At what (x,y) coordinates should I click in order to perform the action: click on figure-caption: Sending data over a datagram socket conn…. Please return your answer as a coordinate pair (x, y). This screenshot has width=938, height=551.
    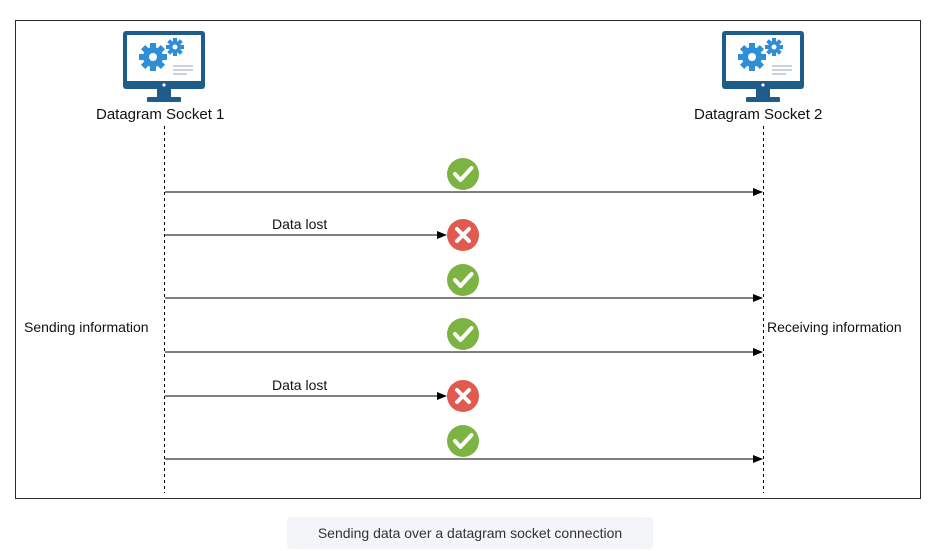
    Looking at the image, I should click on (470, 533).